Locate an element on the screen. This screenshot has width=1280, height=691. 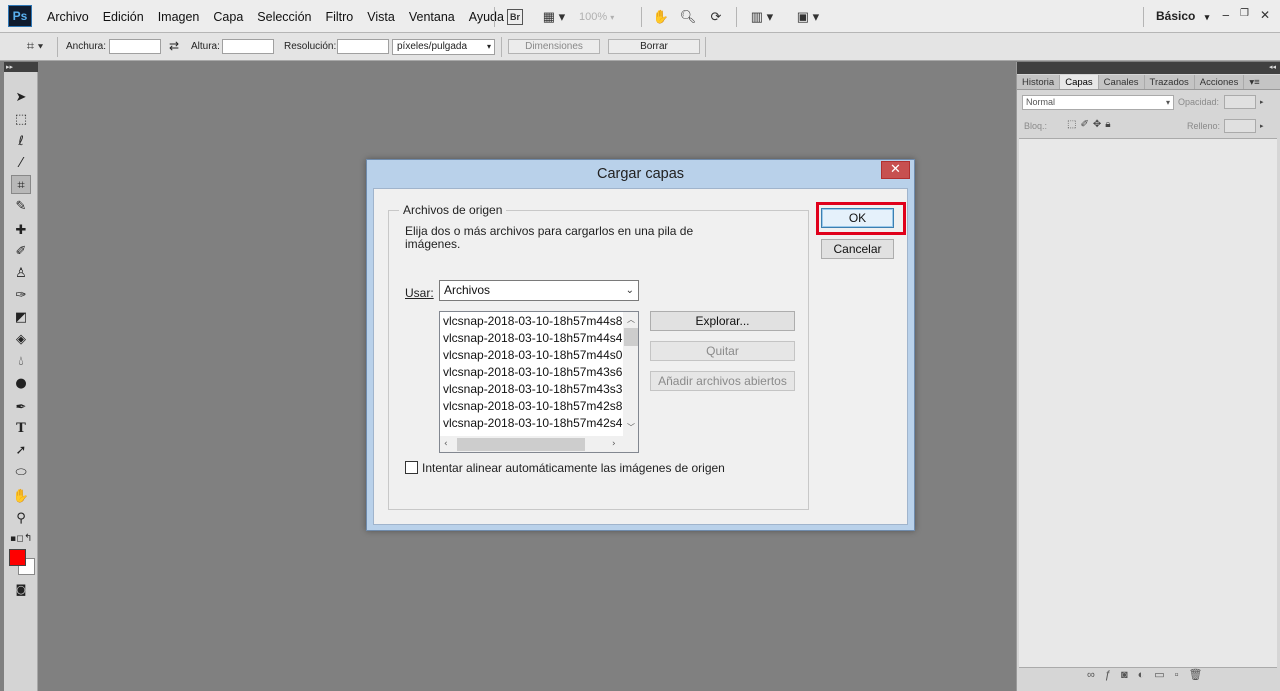
pen-tool-icon: ✒ is located at coordinates (21, 407).